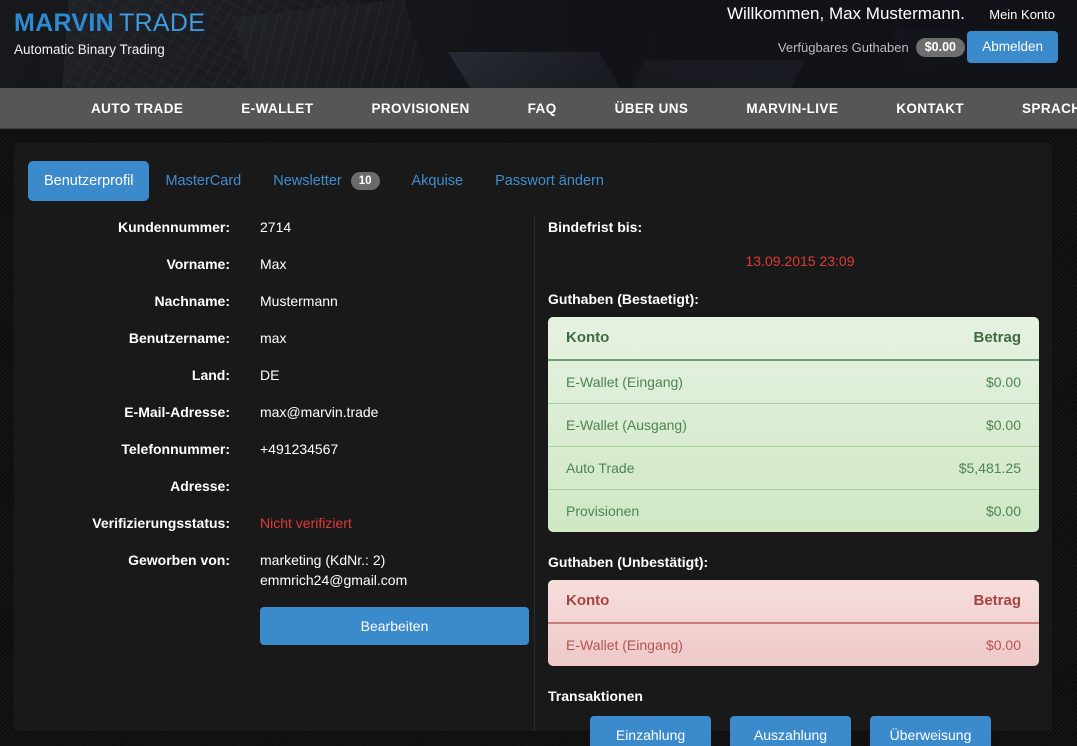 Image resolution: width=1077 pixels, height=746 pixels. I want to click on tab-mastercard: MasterCard, so click(203, 181).